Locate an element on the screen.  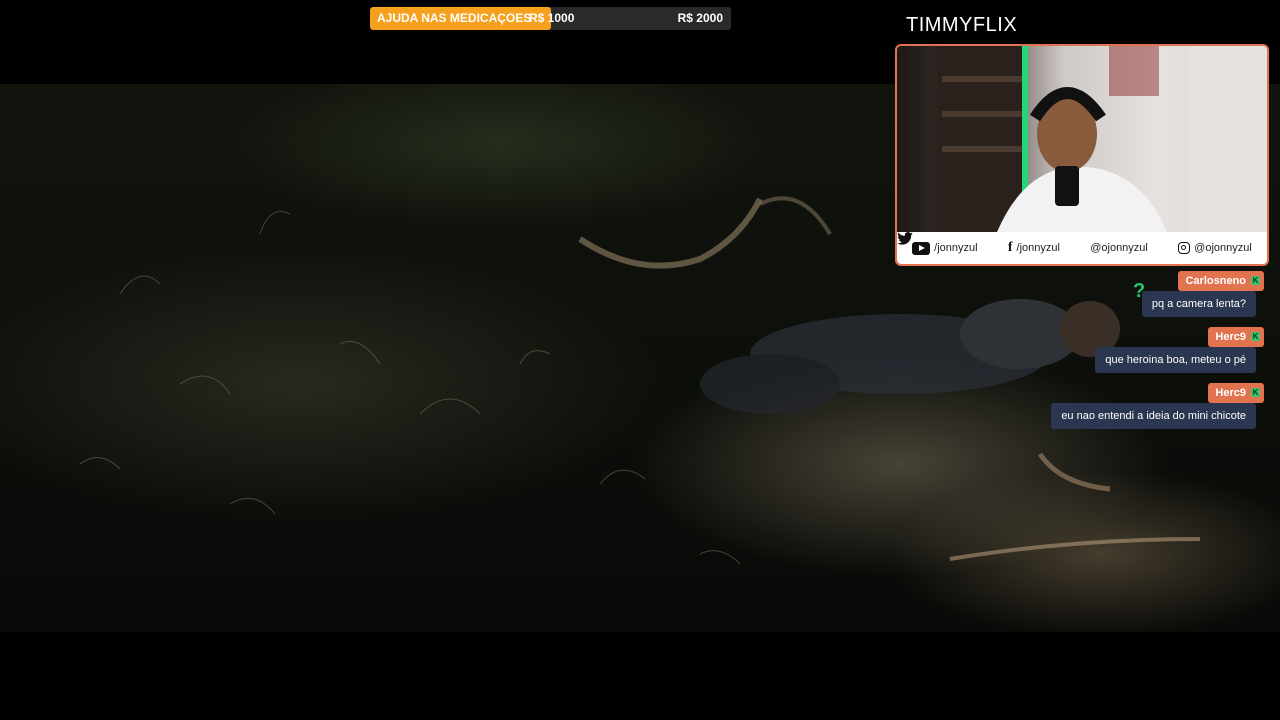
social-youtube: /jonnyzul is located at coordinates (945, 248).